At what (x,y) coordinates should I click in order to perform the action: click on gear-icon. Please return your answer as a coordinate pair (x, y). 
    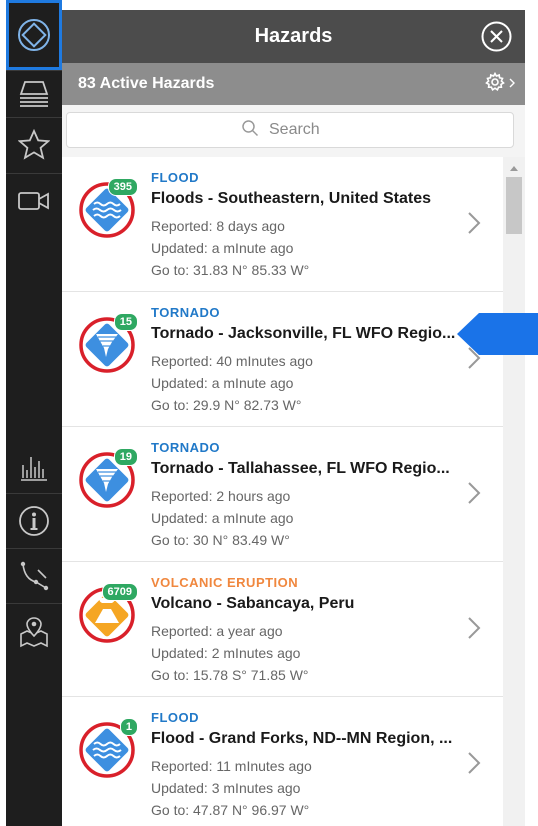
    Looking at the image, I should click on (495, 84).